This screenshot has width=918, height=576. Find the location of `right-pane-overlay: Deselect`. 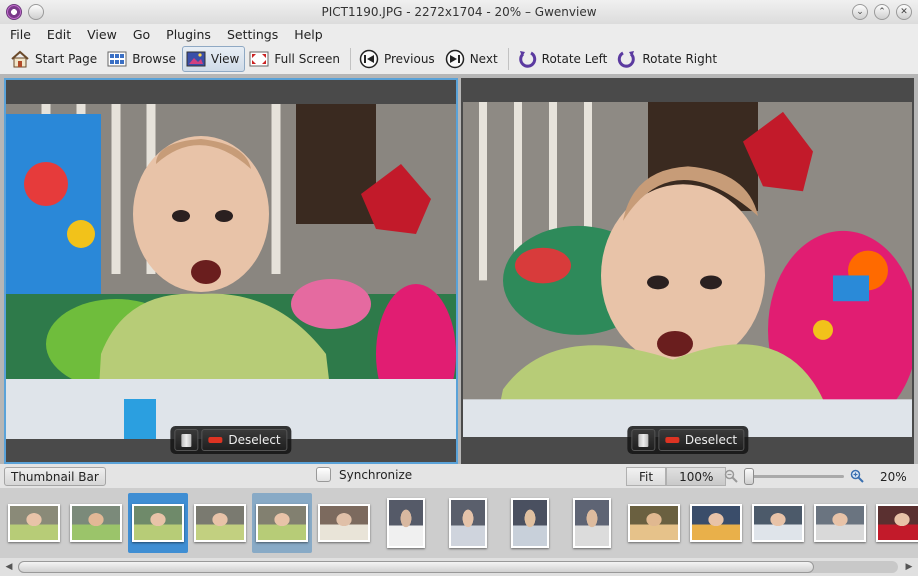

right-pane-overlay: Deselect is located at coordinates (687, 440).